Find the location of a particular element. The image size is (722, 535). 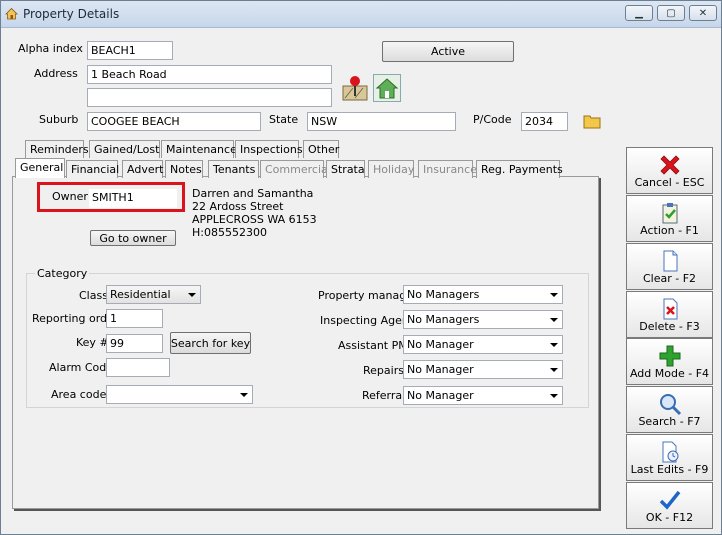

folder-icon is located at coordinates (592, 122).